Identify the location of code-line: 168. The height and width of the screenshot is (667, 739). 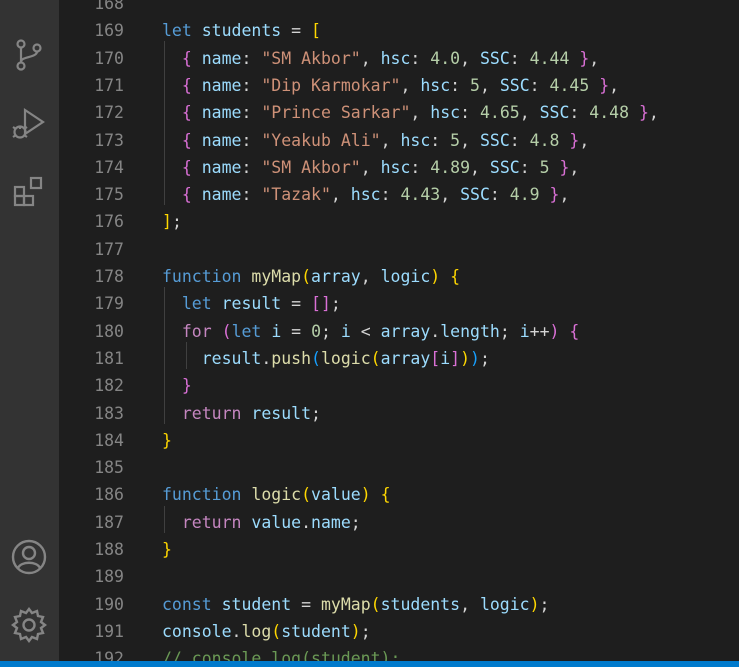
(399, 8).